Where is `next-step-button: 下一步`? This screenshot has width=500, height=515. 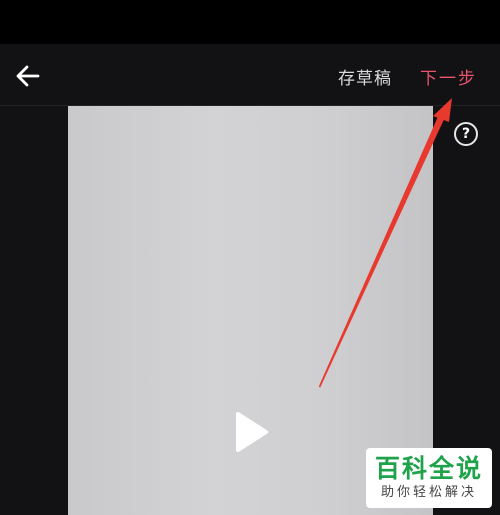 next-step-button: 下一步 is located at coordinates (448, 76).